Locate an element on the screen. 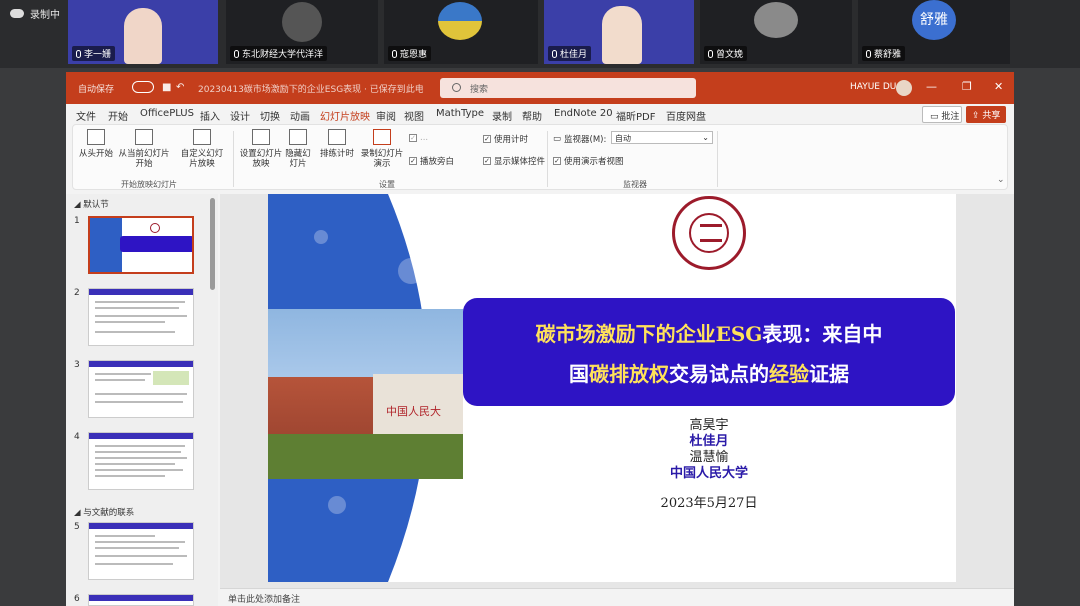 The width and height of the screenshot is (1080, 606). participant-tile: 杜佳月 is located at coordinates (619, 32).